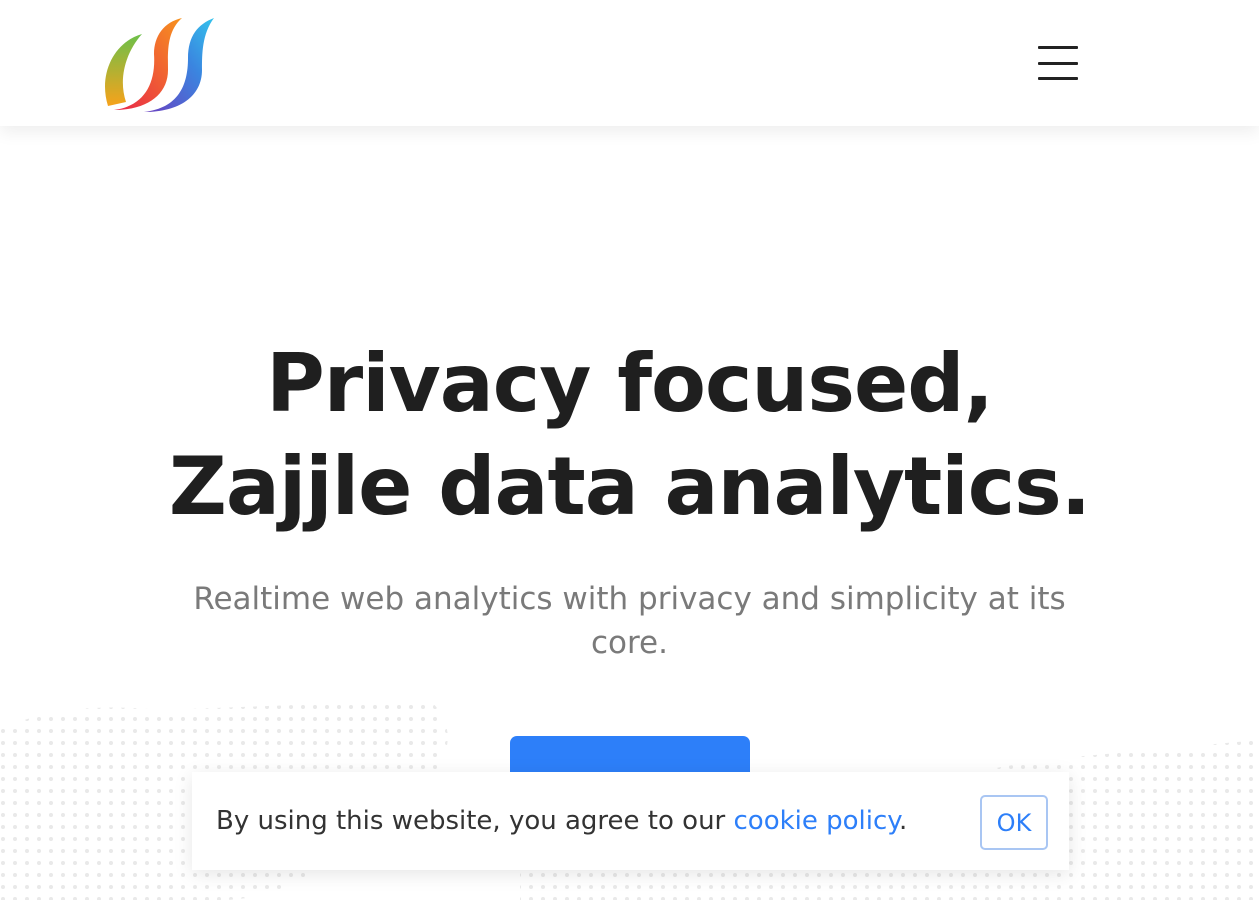  Describe the element at coordinates (903, 821) in the screenshot. I see `cookie-text-after: .` at that location.